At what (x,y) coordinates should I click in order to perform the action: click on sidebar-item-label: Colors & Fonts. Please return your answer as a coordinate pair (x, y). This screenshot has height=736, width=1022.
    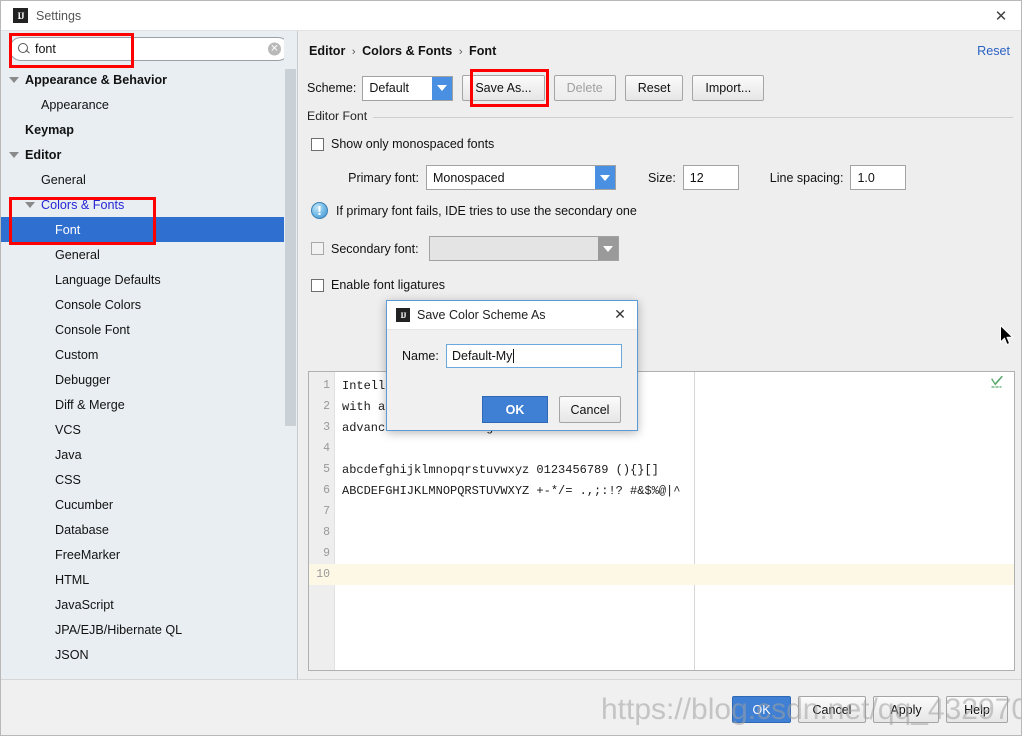
    Looking at the image, I should click on (83, 204).